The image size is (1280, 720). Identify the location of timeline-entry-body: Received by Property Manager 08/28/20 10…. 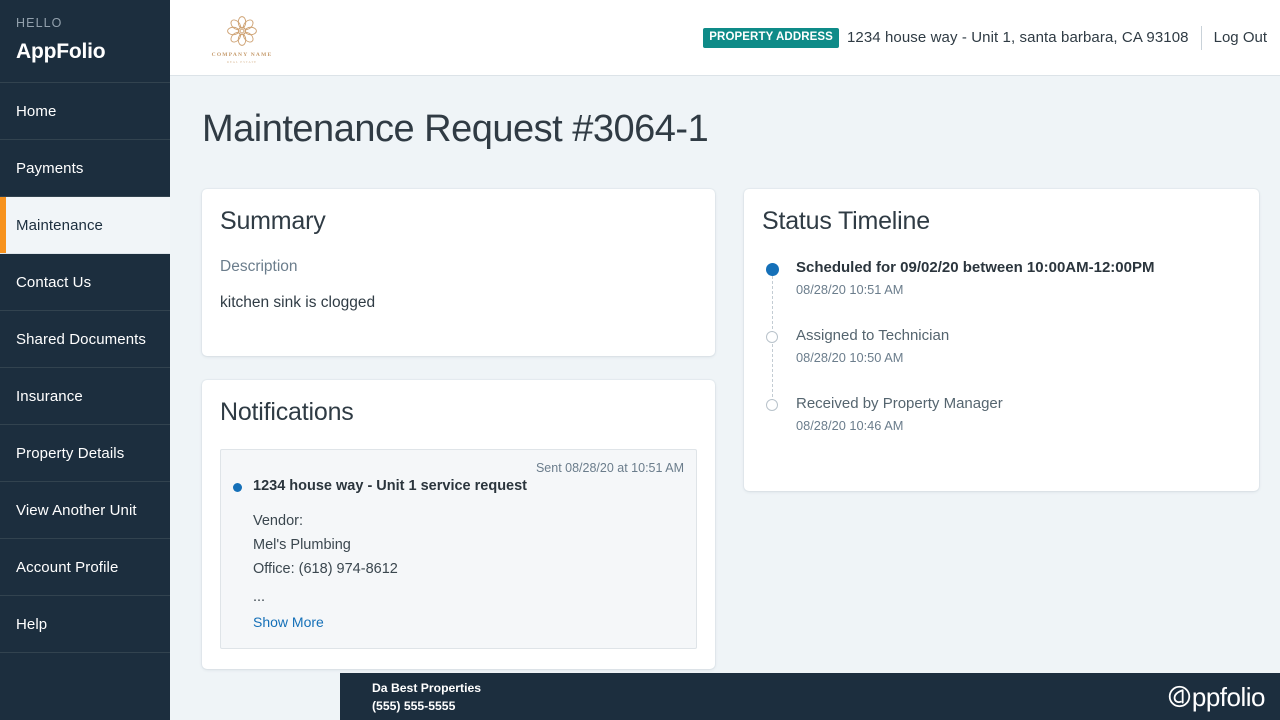
(899, 414).